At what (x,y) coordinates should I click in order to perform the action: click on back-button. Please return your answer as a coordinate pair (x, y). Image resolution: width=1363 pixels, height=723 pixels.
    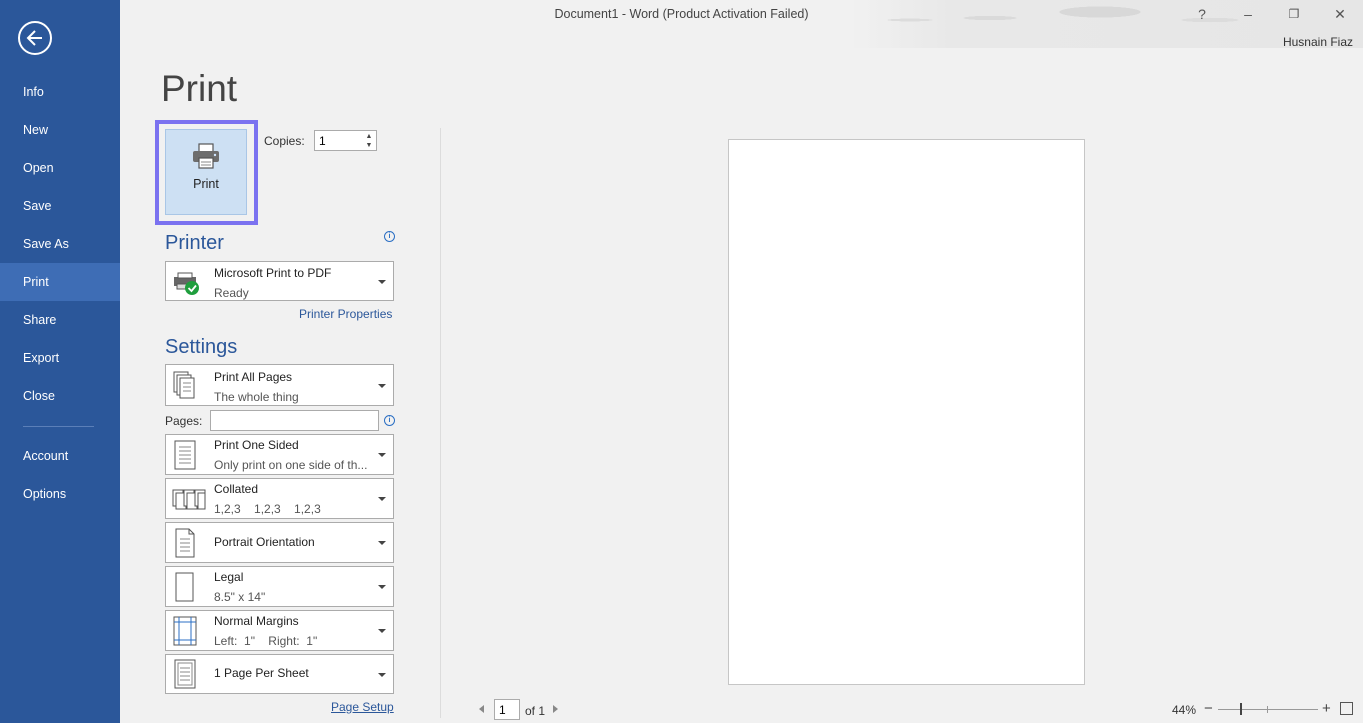
    Looking at the image, I should click on (35, 38).